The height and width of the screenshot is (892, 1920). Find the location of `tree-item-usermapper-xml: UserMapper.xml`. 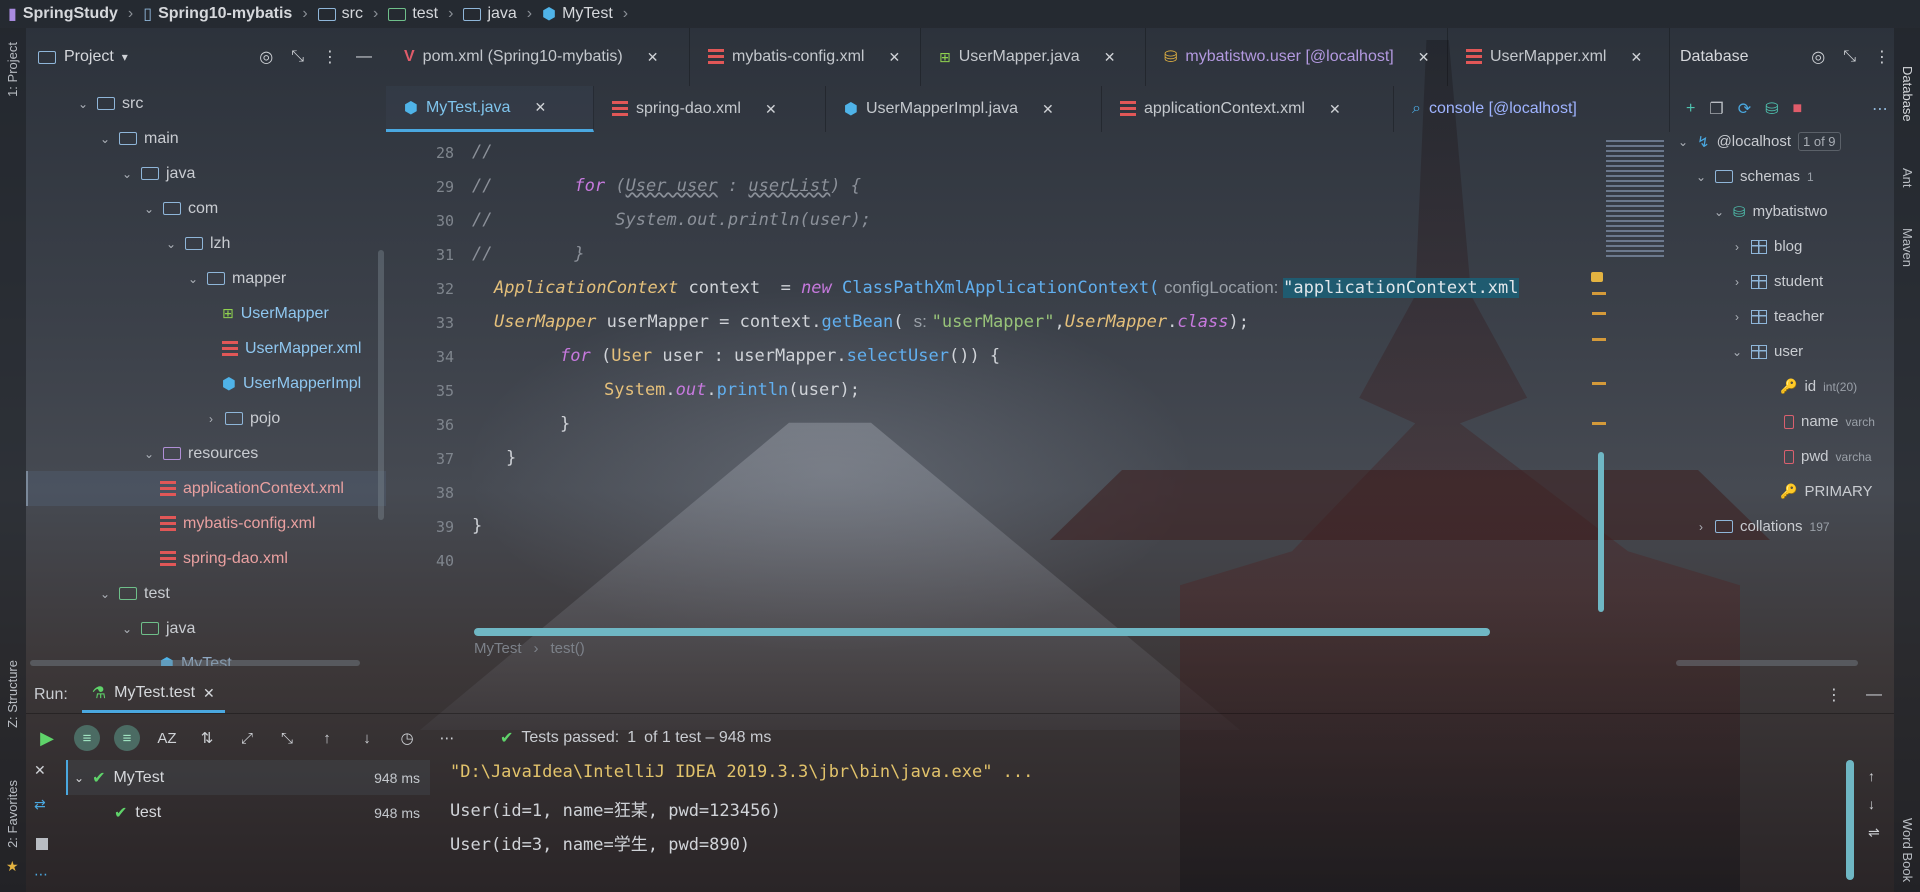

tree-item-usermapper-xml: UserMapper.xml is located at coordinates (206, 348).